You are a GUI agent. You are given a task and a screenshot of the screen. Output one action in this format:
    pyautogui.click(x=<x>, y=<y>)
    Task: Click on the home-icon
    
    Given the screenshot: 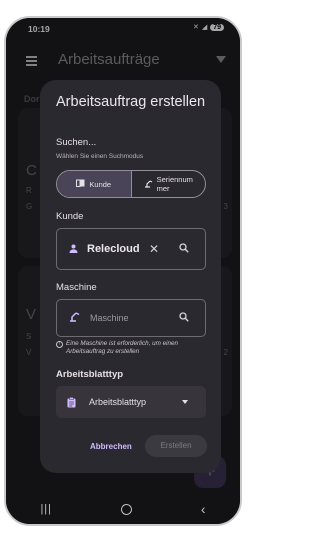 What is the action you would take?
    pyautogui.click(x=126, y=509)
    